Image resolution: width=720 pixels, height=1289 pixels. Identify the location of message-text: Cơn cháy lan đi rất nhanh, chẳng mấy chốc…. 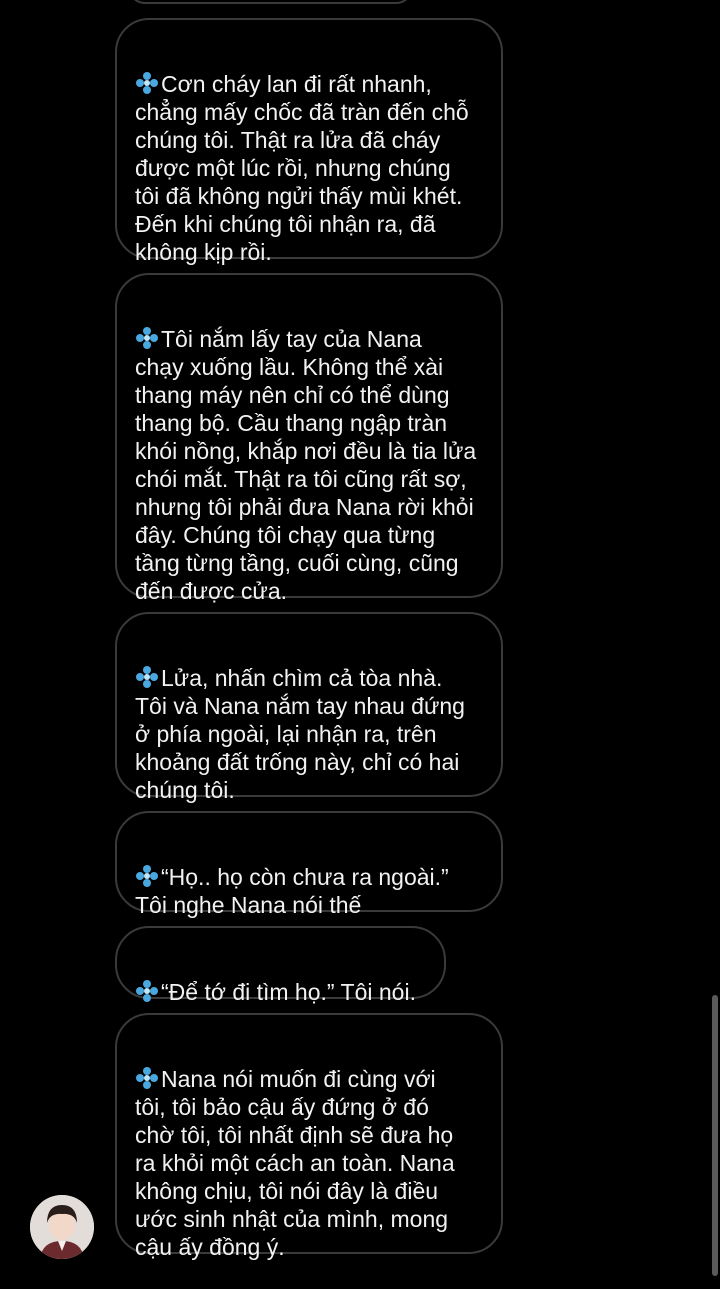
(302, 168).